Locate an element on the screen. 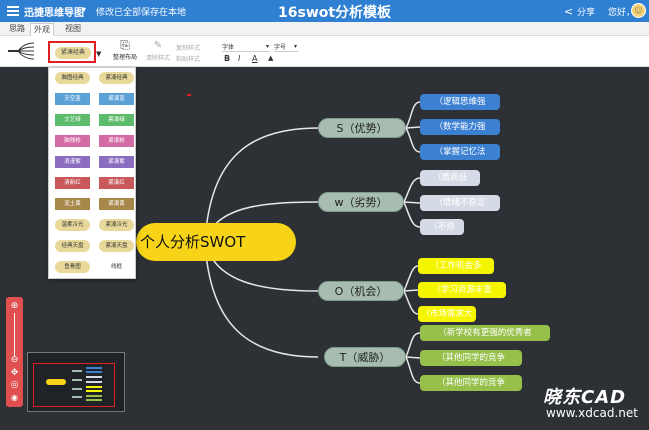  paste-style-button: 粘贴样式 is located at coordinates (188, 58).